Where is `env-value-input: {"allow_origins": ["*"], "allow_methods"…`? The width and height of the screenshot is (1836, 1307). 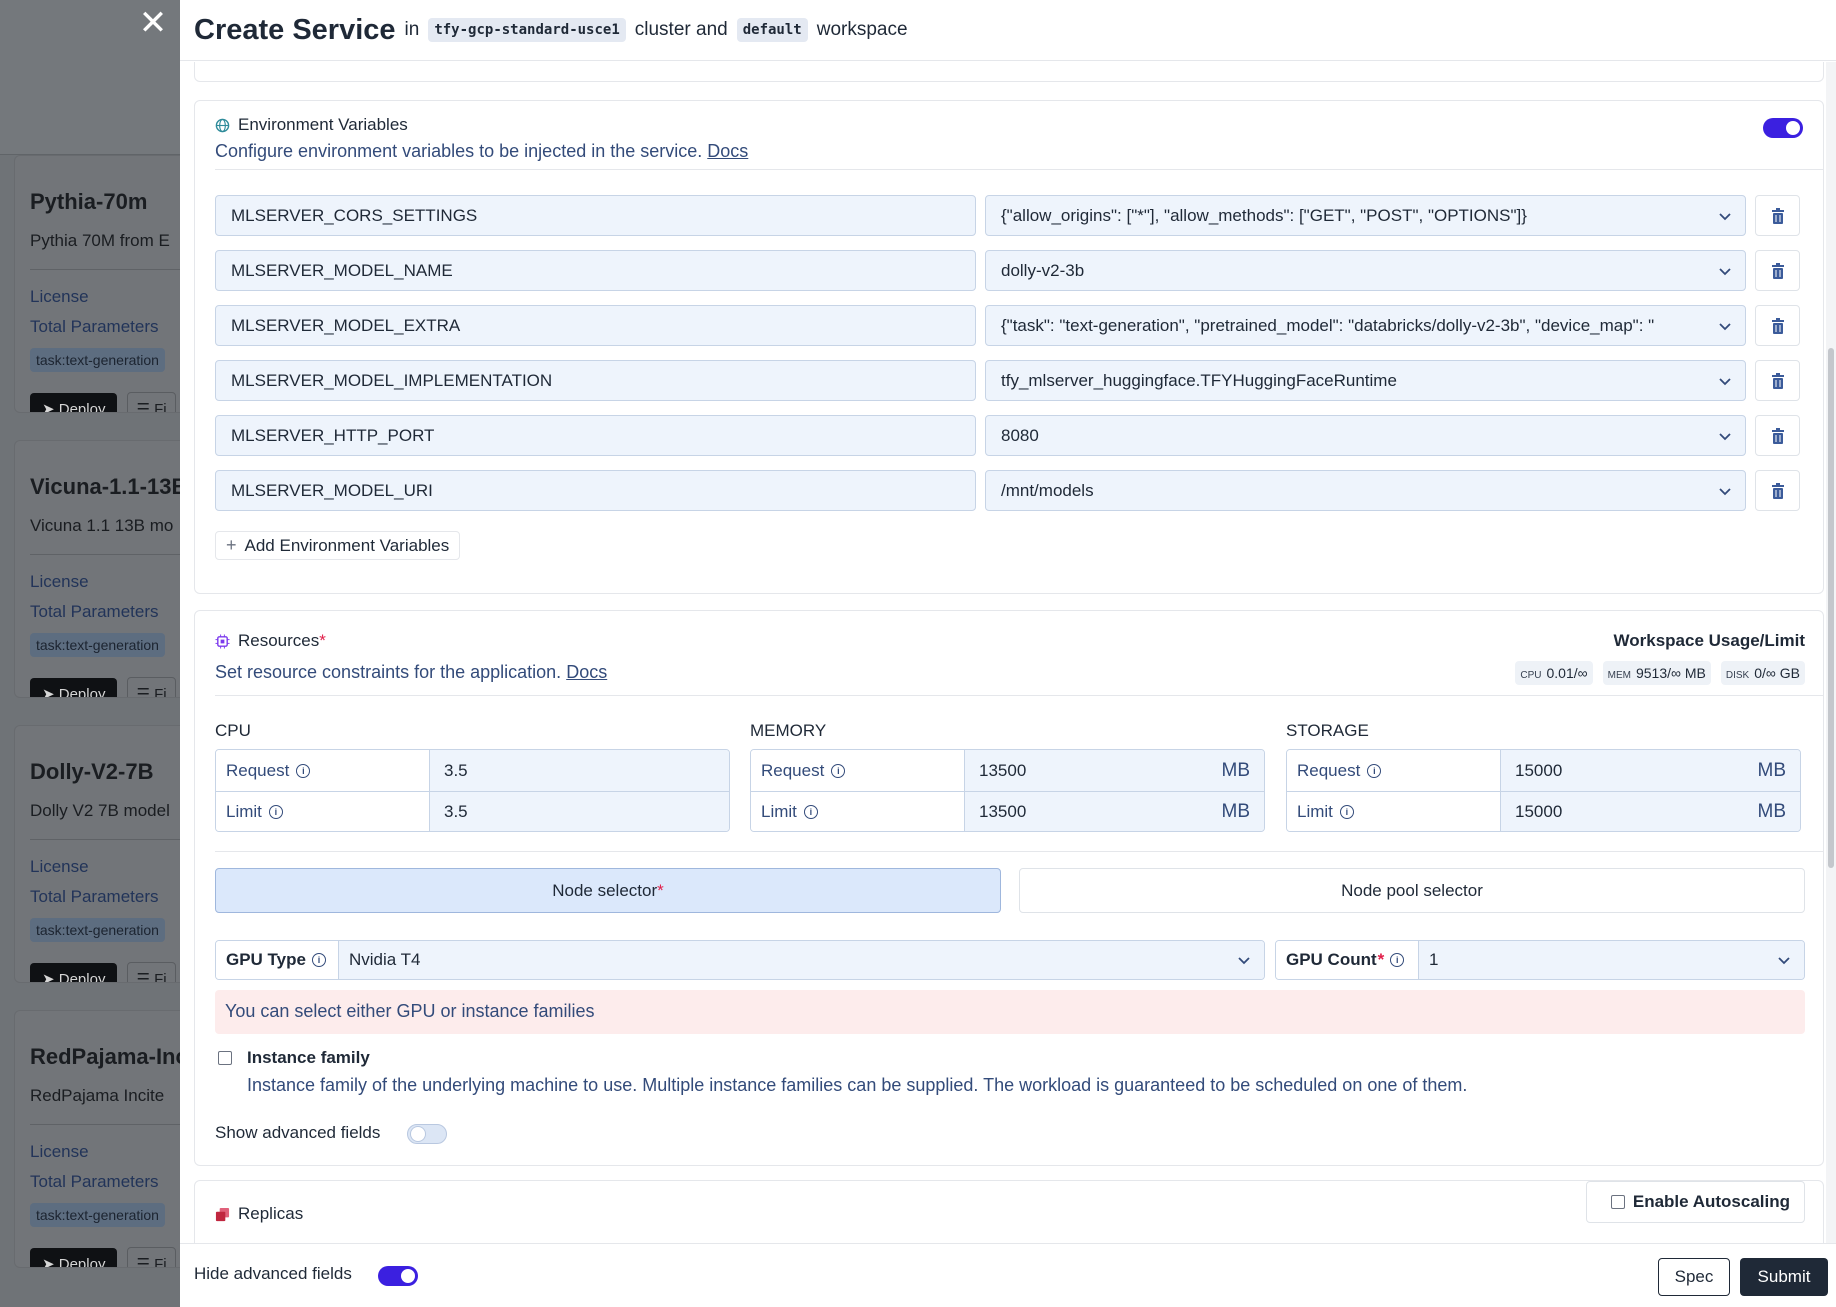 env-value-input: {"allow_origins": ["*"], "allow_methods"… is located at coordinates (1365, 215).